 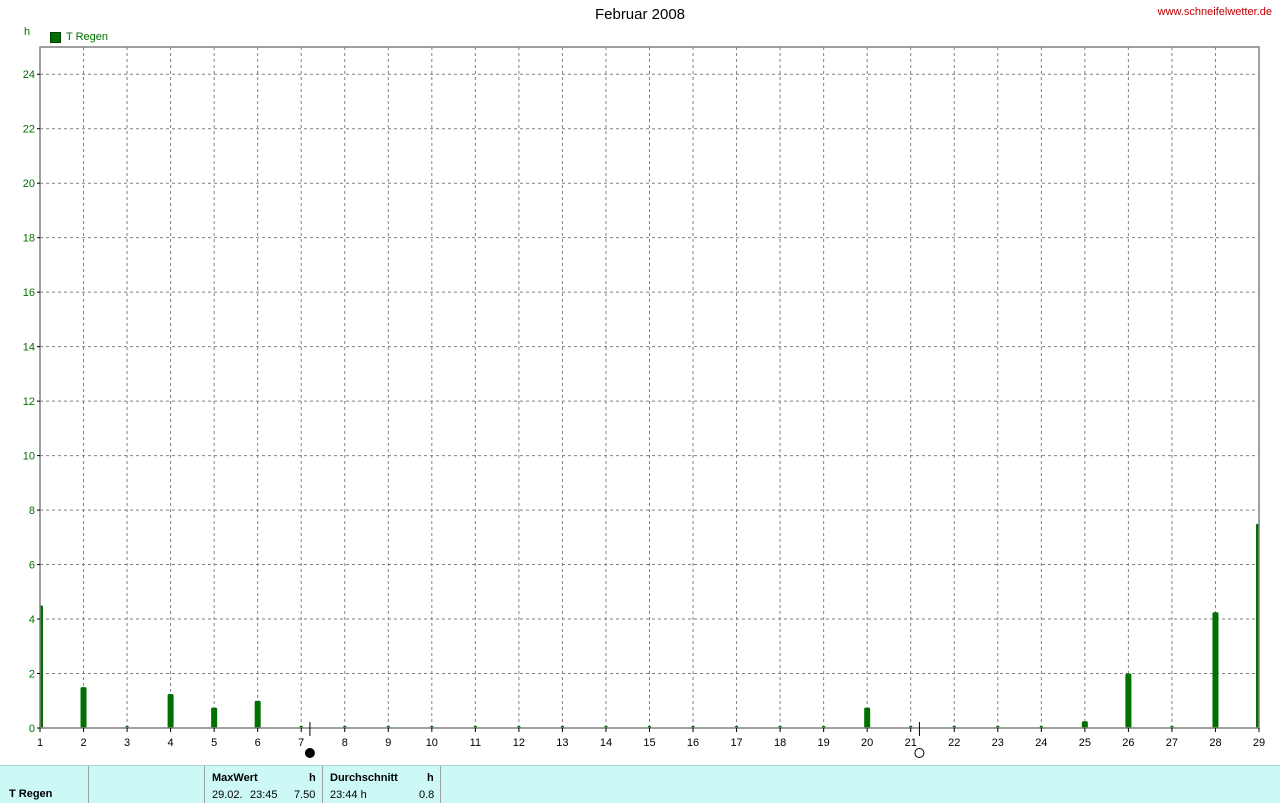 I want to click on y-tick-label: 14, so click(x=29, y=348).